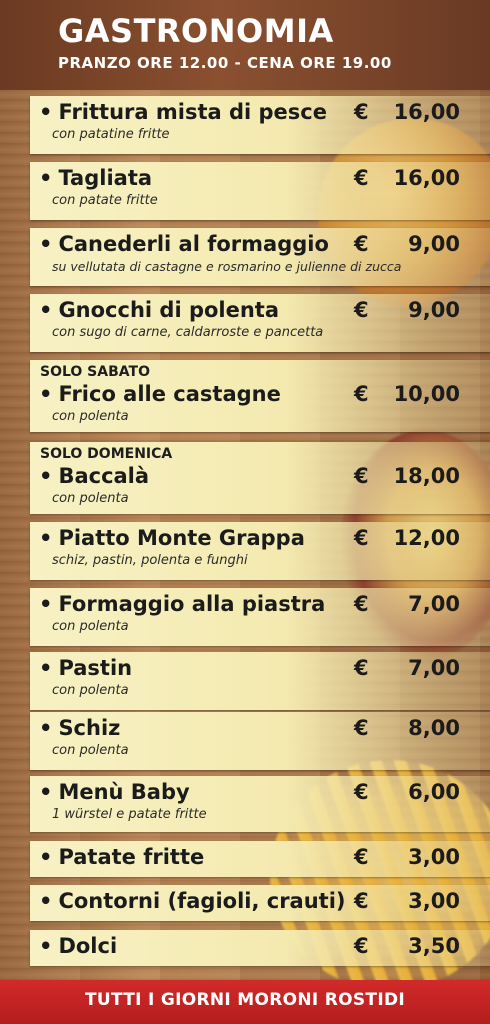 This screenshot has height=1024, width=490. I want to click on menu-title: GASTRONOMIA, so click(196, 31).